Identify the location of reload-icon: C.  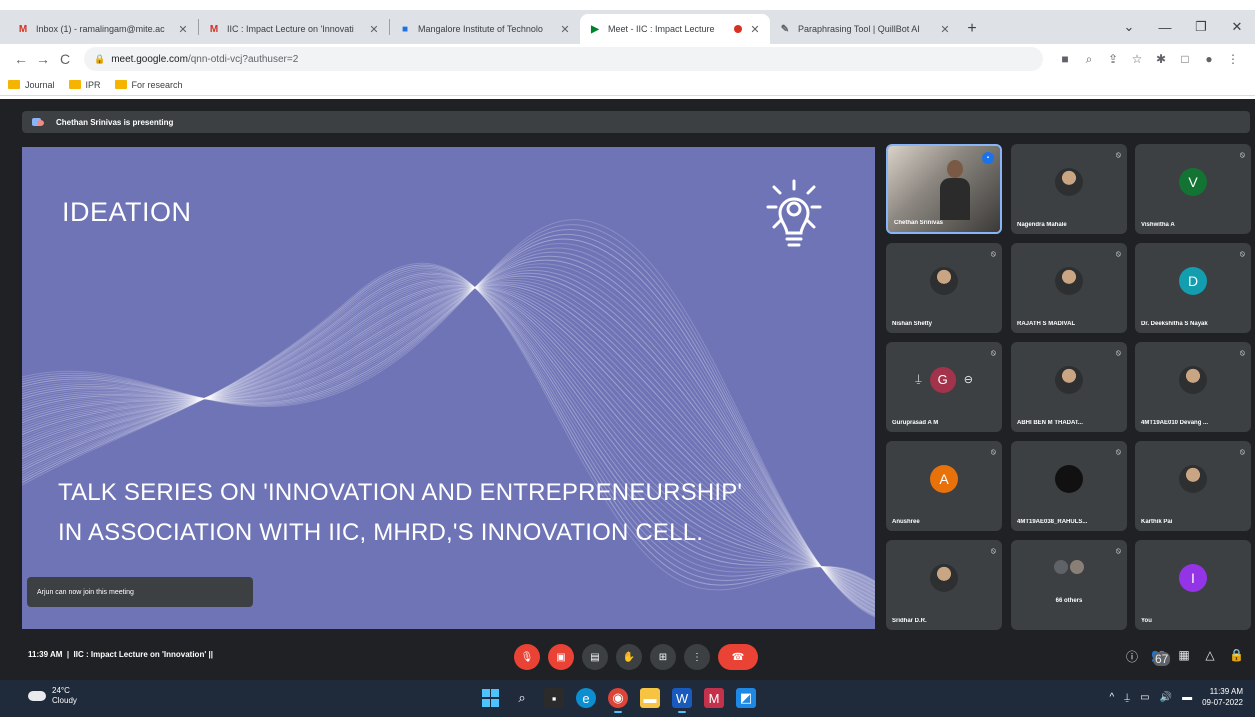
(65, 59).